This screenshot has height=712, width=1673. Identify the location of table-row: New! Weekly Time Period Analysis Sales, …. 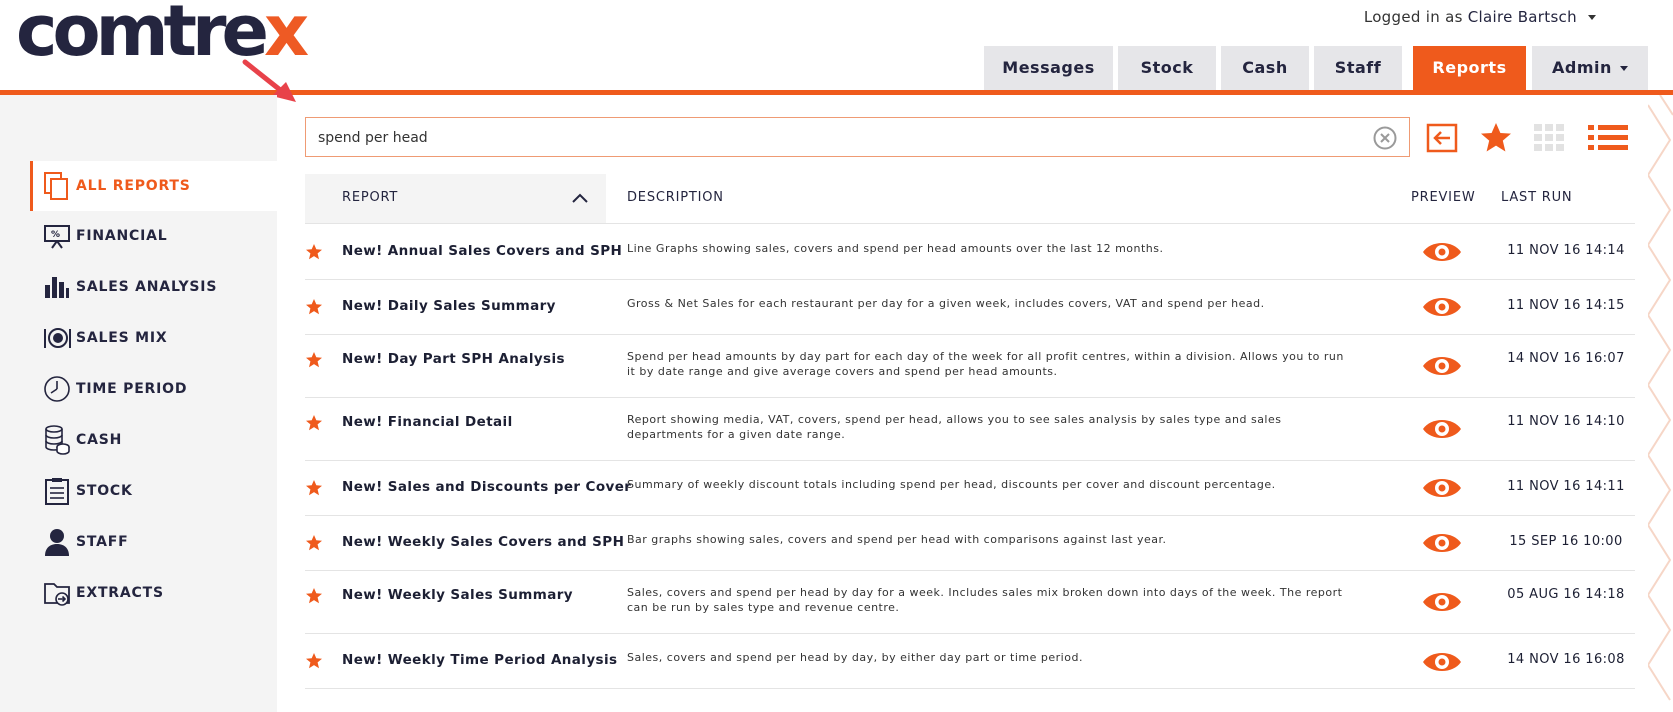
(970, 661).